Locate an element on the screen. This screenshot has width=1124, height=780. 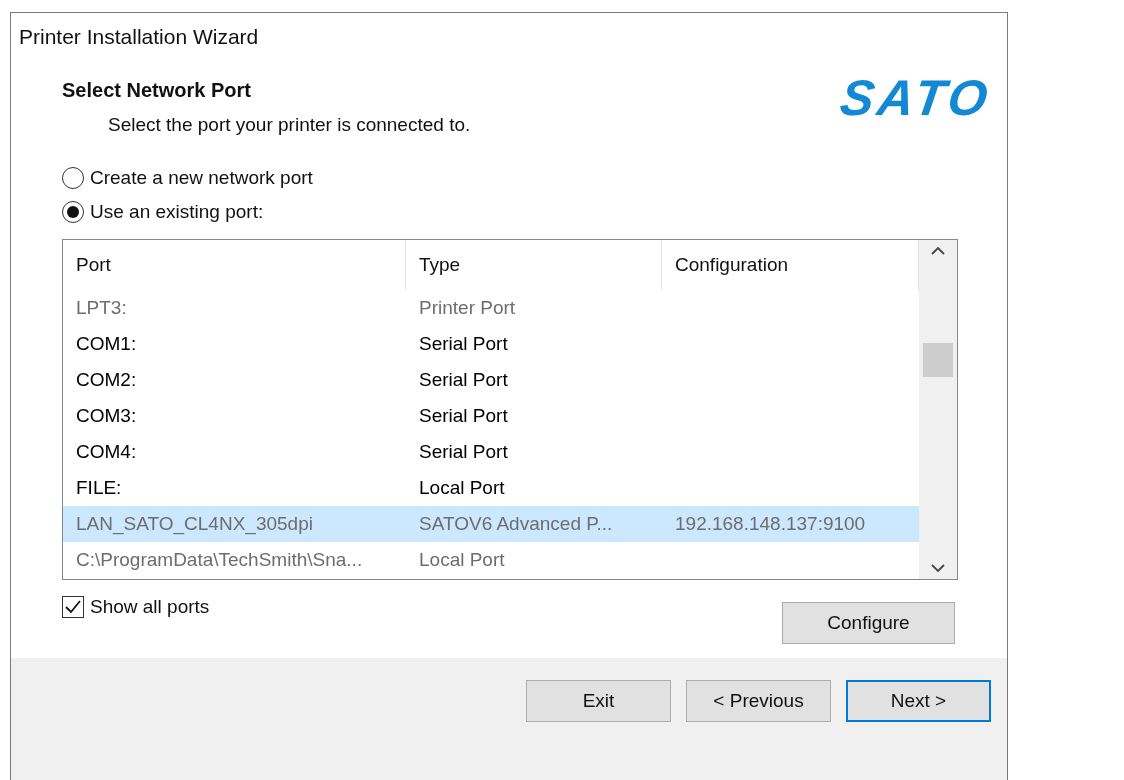
table-cell-text: COM1: is located at coordinates (106, 344).